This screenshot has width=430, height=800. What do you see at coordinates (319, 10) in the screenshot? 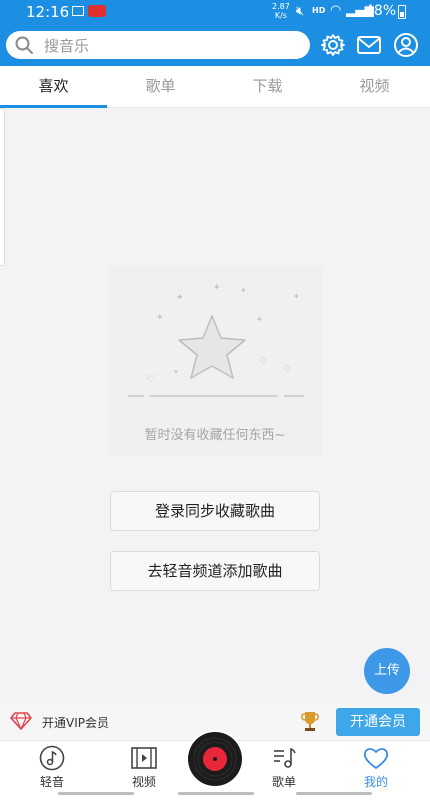
I see `hd-indicator: HD` at bounding box center [319, 10].